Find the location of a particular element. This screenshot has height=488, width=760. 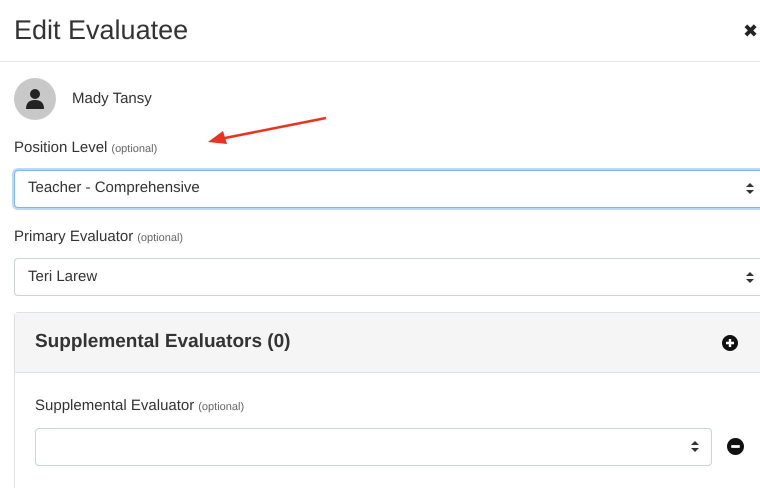

field-label: Primary Evaluator is located at coordinates (74, 236).